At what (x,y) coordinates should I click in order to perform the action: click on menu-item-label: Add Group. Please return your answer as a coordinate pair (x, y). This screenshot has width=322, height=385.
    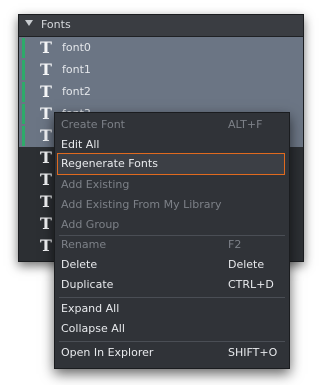
    Looking at the image, I should click on (90, 224).